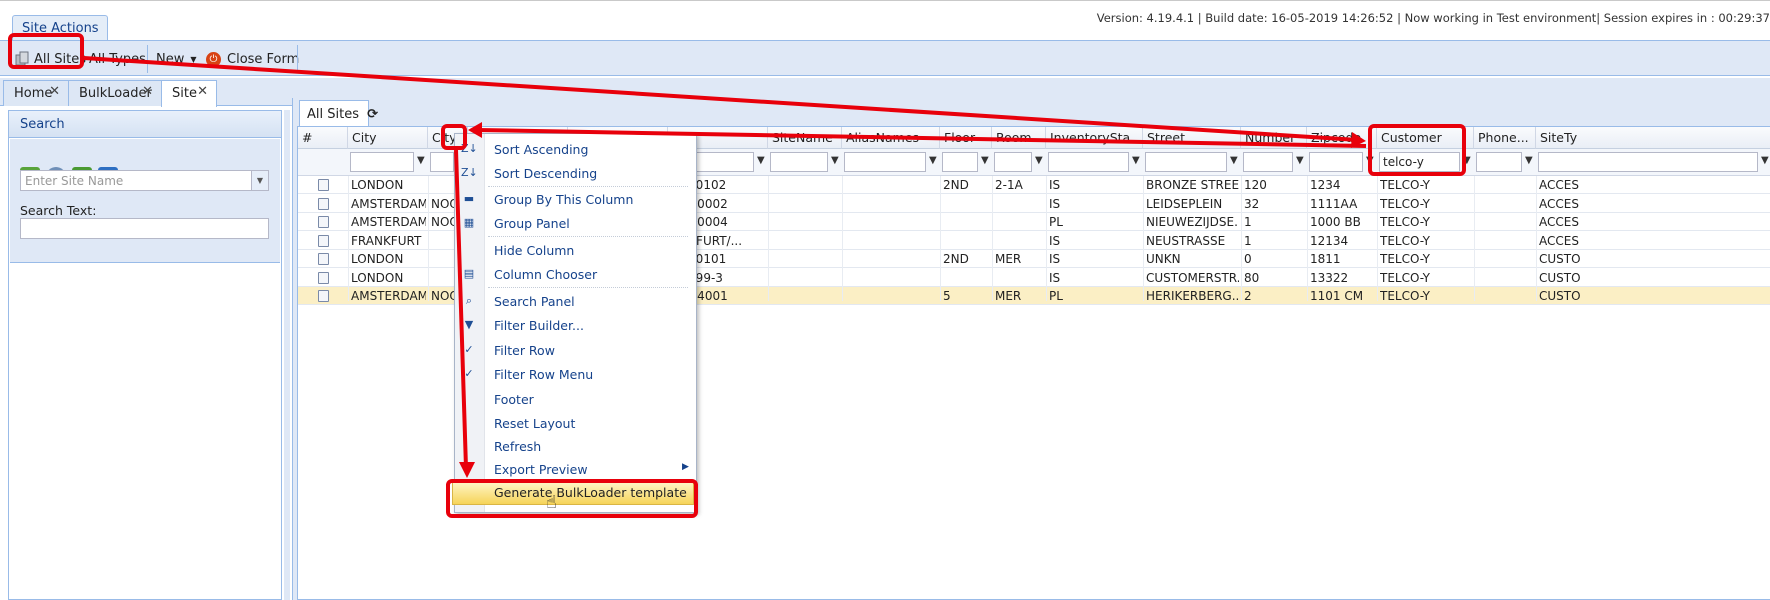 This screenshot has height=600, width=1770. Describe the element at coordinates (1019, 138) in the screenshot. I see `column-header: Room` at that location.